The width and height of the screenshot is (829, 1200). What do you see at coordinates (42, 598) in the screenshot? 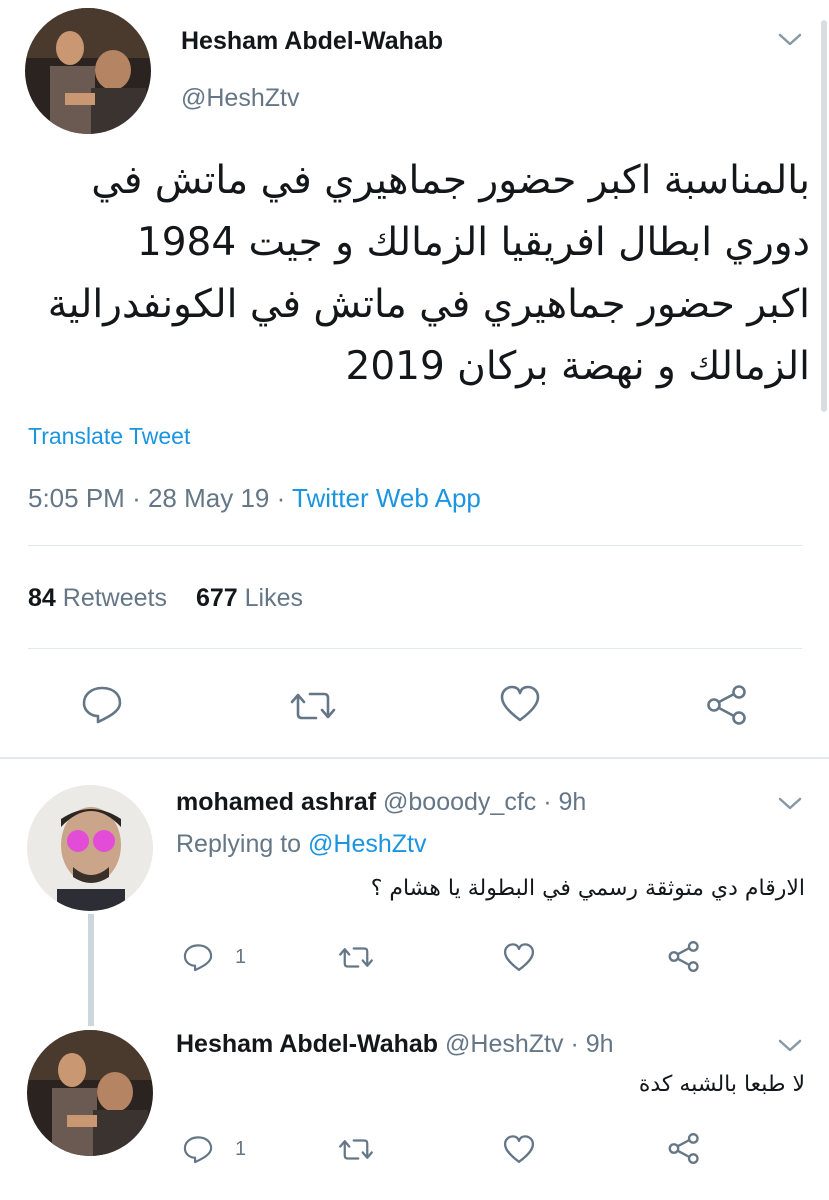
I see `retweets-count: 84` at bounding box center [42, 598].